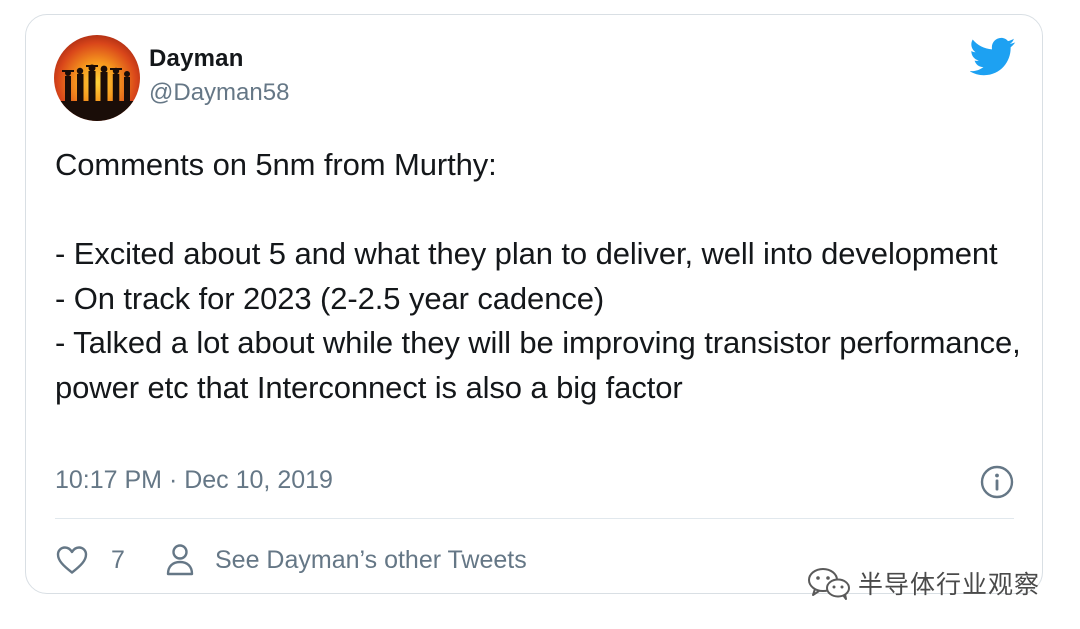 This screenshot has width=1080, height=629. I want to click on wechat-icon, so click(829, 584).